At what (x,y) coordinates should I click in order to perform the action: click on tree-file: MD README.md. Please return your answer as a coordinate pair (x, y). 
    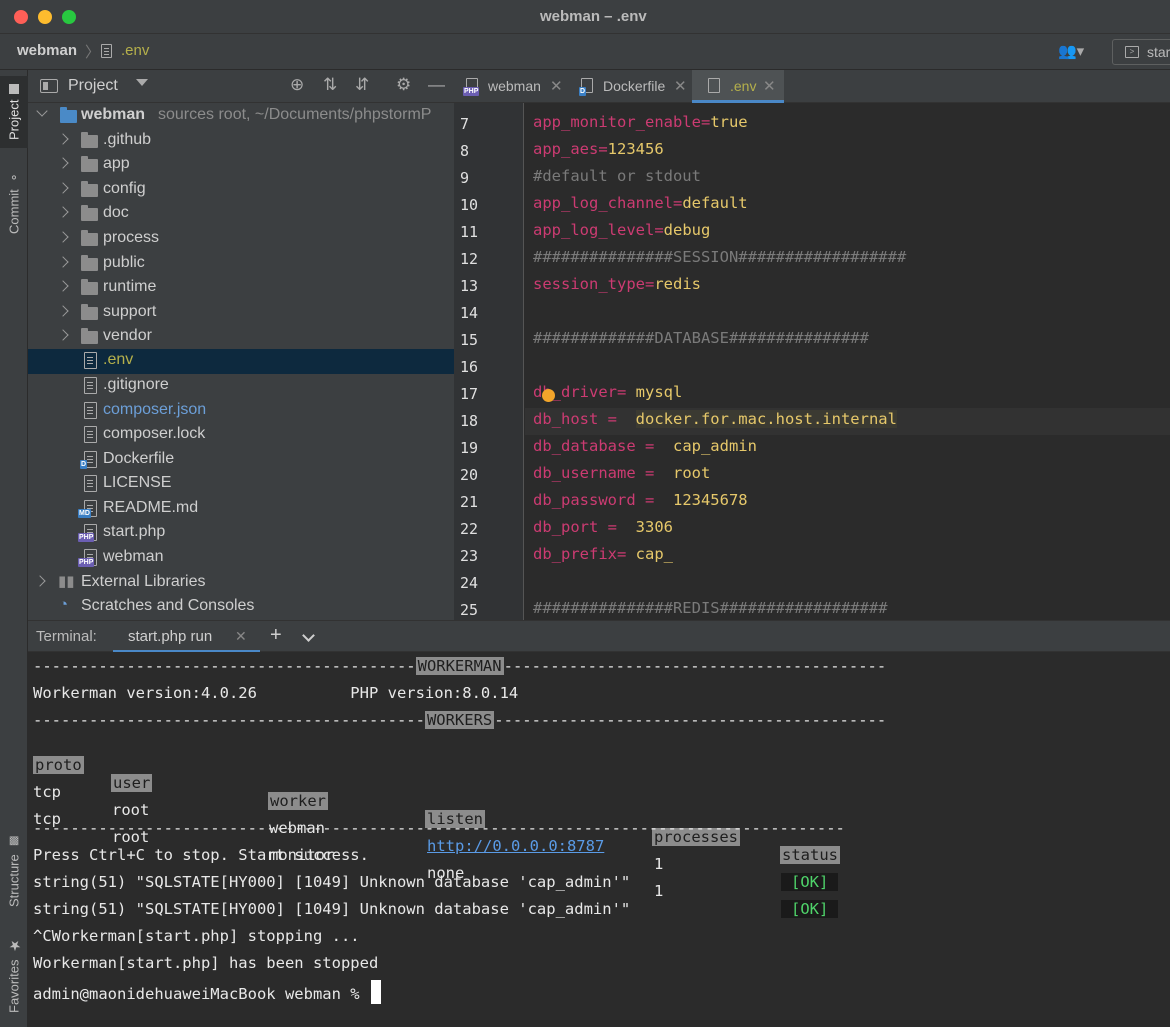
    Looking at the image, I should click on (241, 509).